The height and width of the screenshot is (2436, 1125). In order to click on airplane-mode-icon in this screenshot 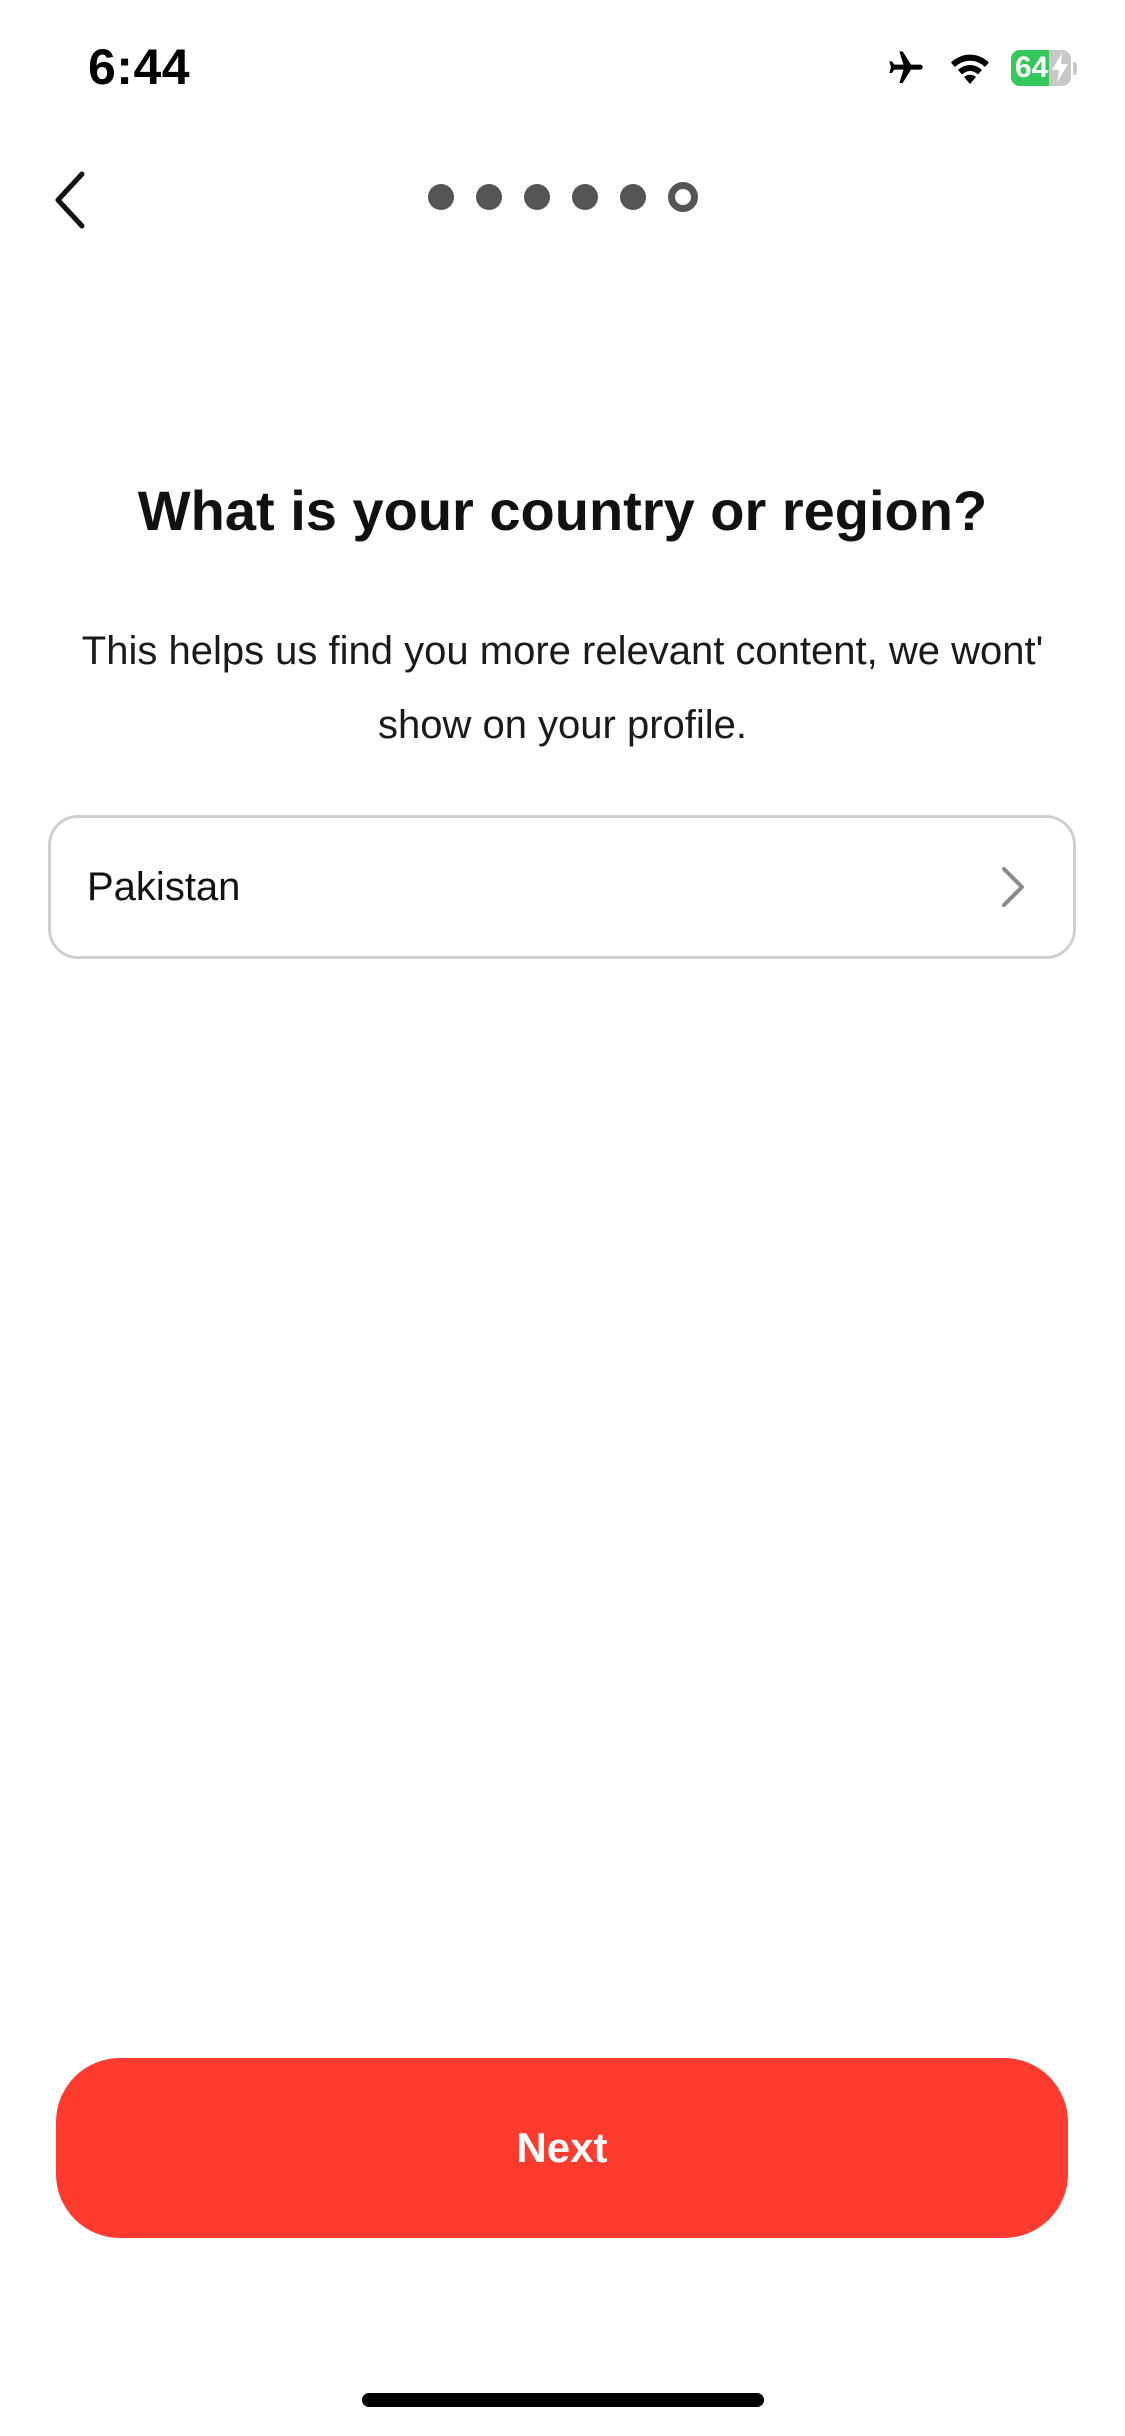, I will do `click(906, 68)`.